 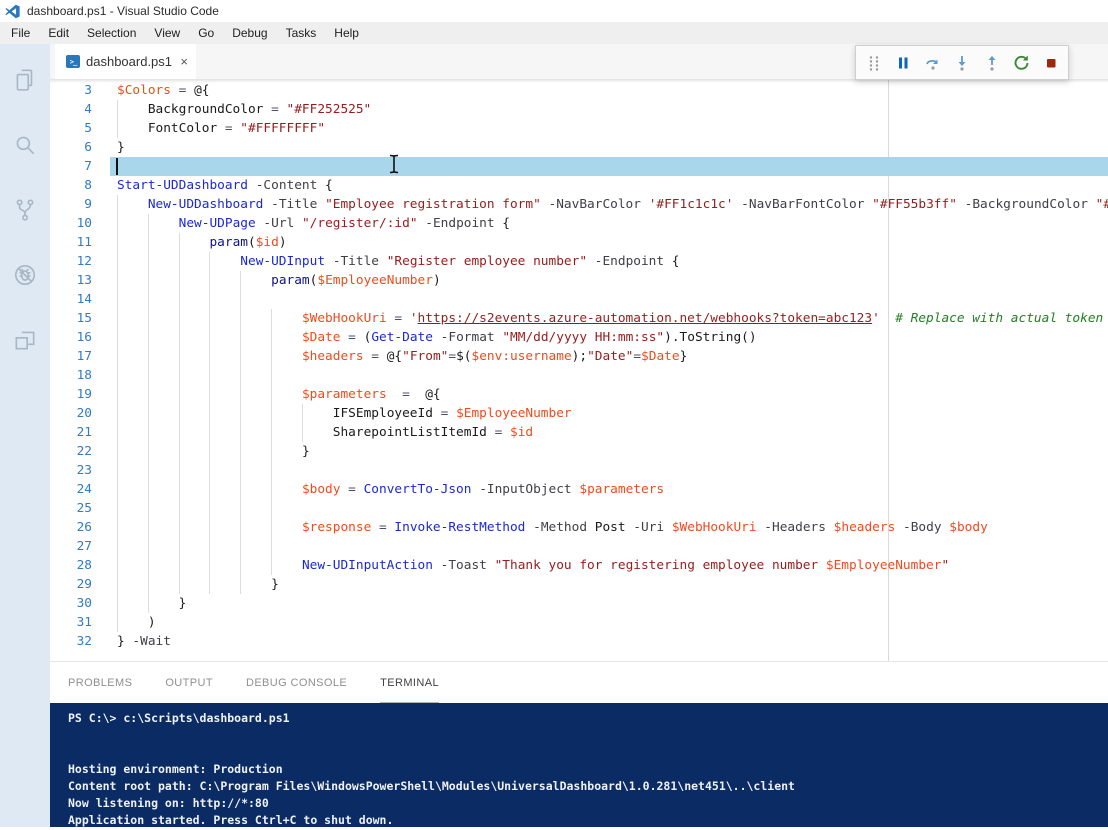 I want to click on menu-item-selection: Selection, so click(x=111, y=33).